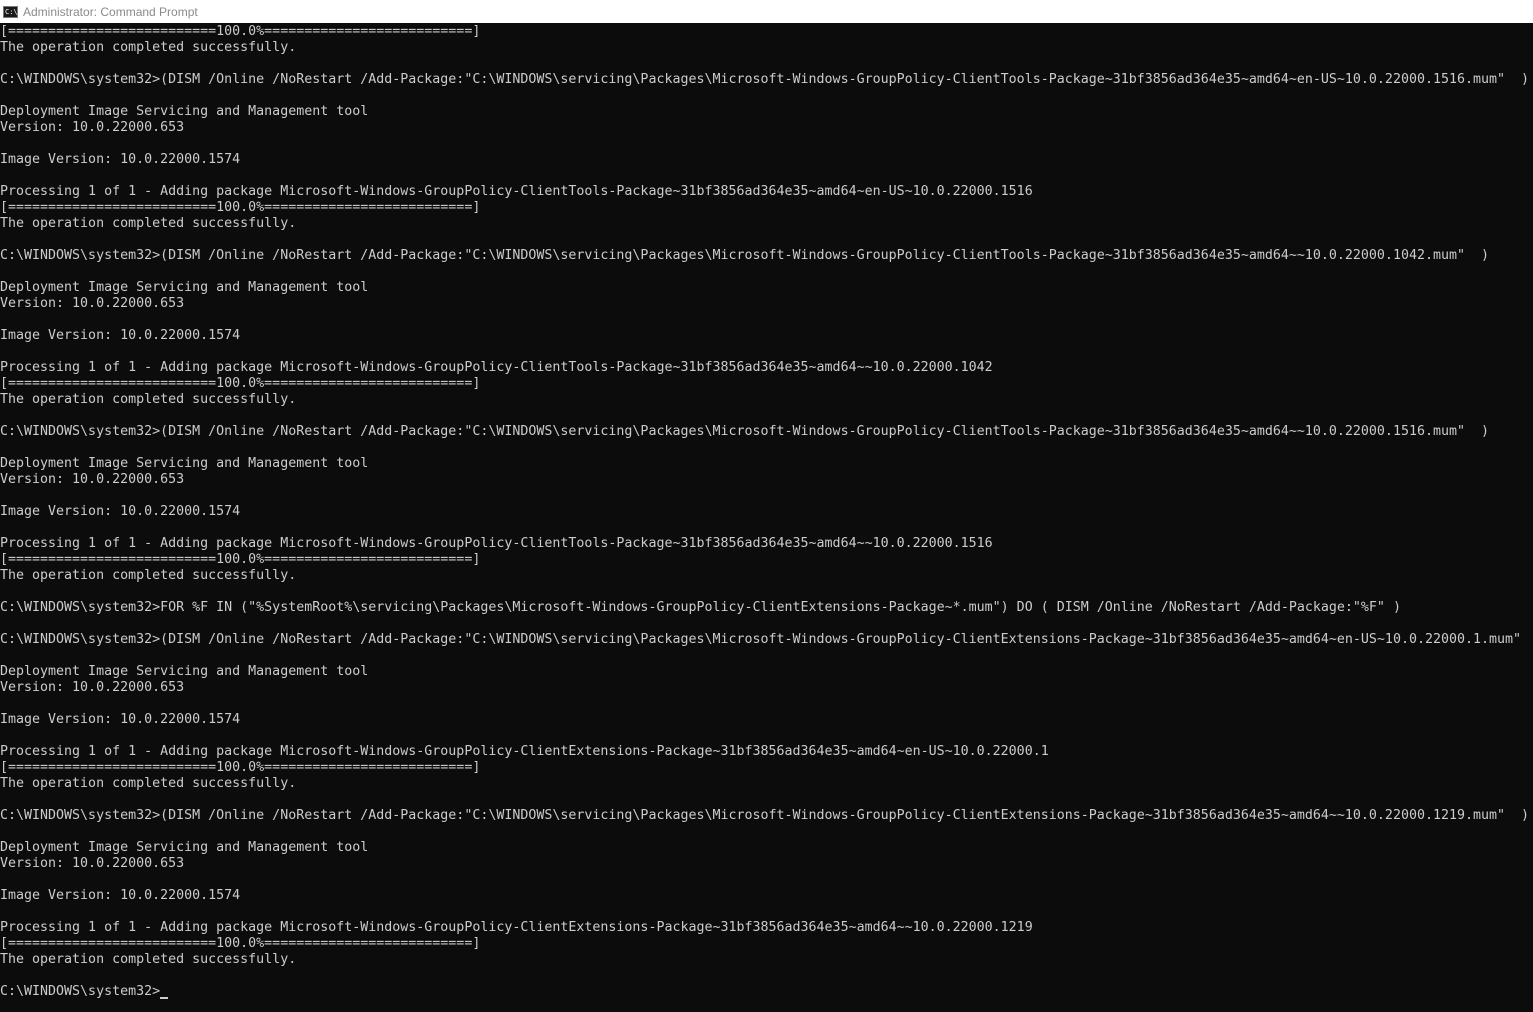 This screenshot has height=1012, width=1533. What do you see at coordinates (10, 11) in the screenshot?
I see `cmd-console-icon: C:\` at bounding box center [10, 11].